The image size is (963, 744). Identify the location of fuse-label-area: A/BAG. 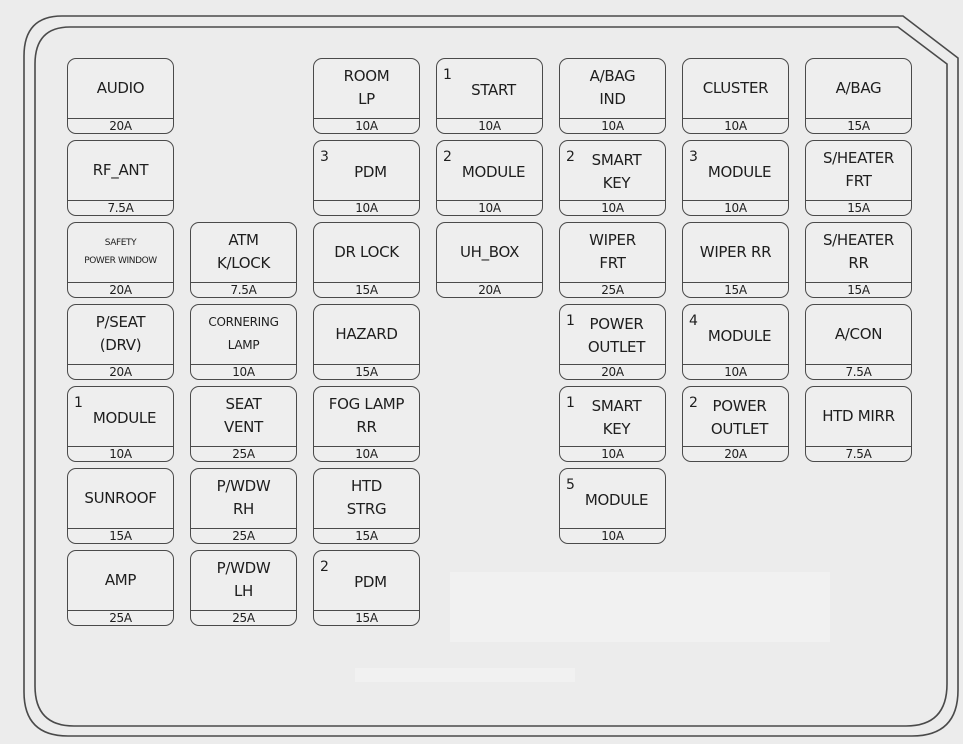
(858, 88).